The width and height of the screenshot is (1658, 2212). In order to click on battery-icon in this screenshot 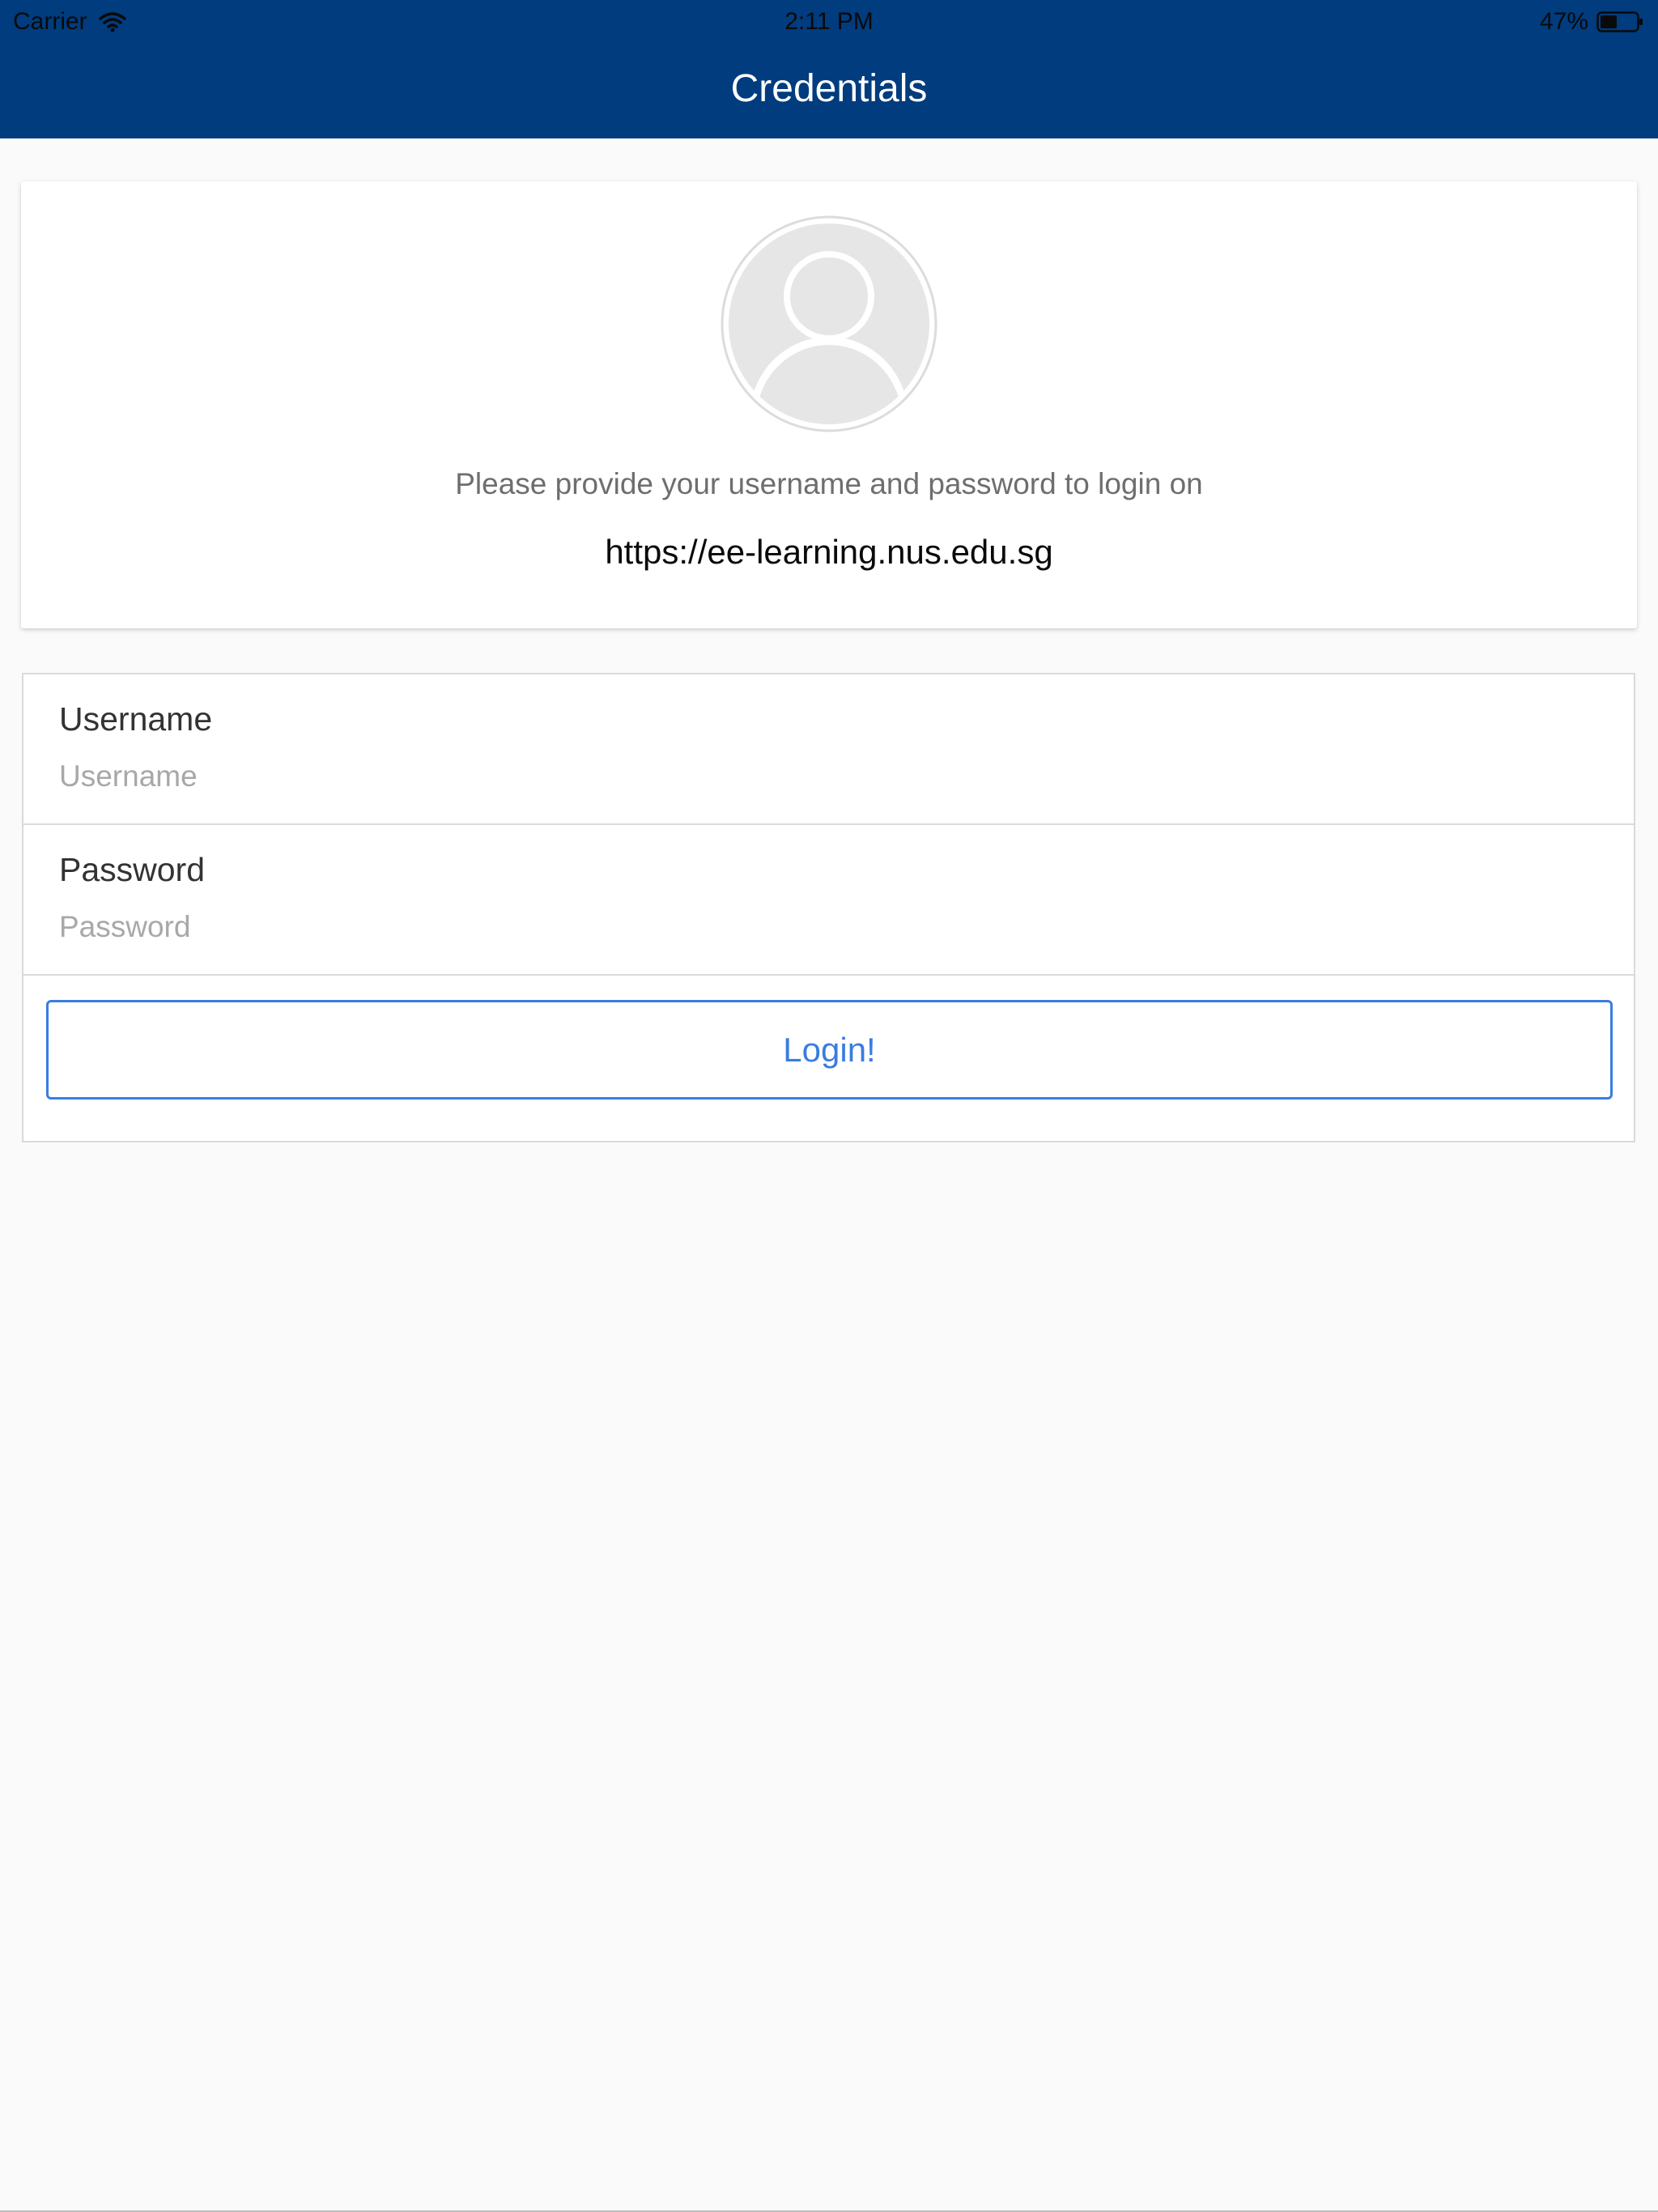, I will do `click(1619, 22)`.